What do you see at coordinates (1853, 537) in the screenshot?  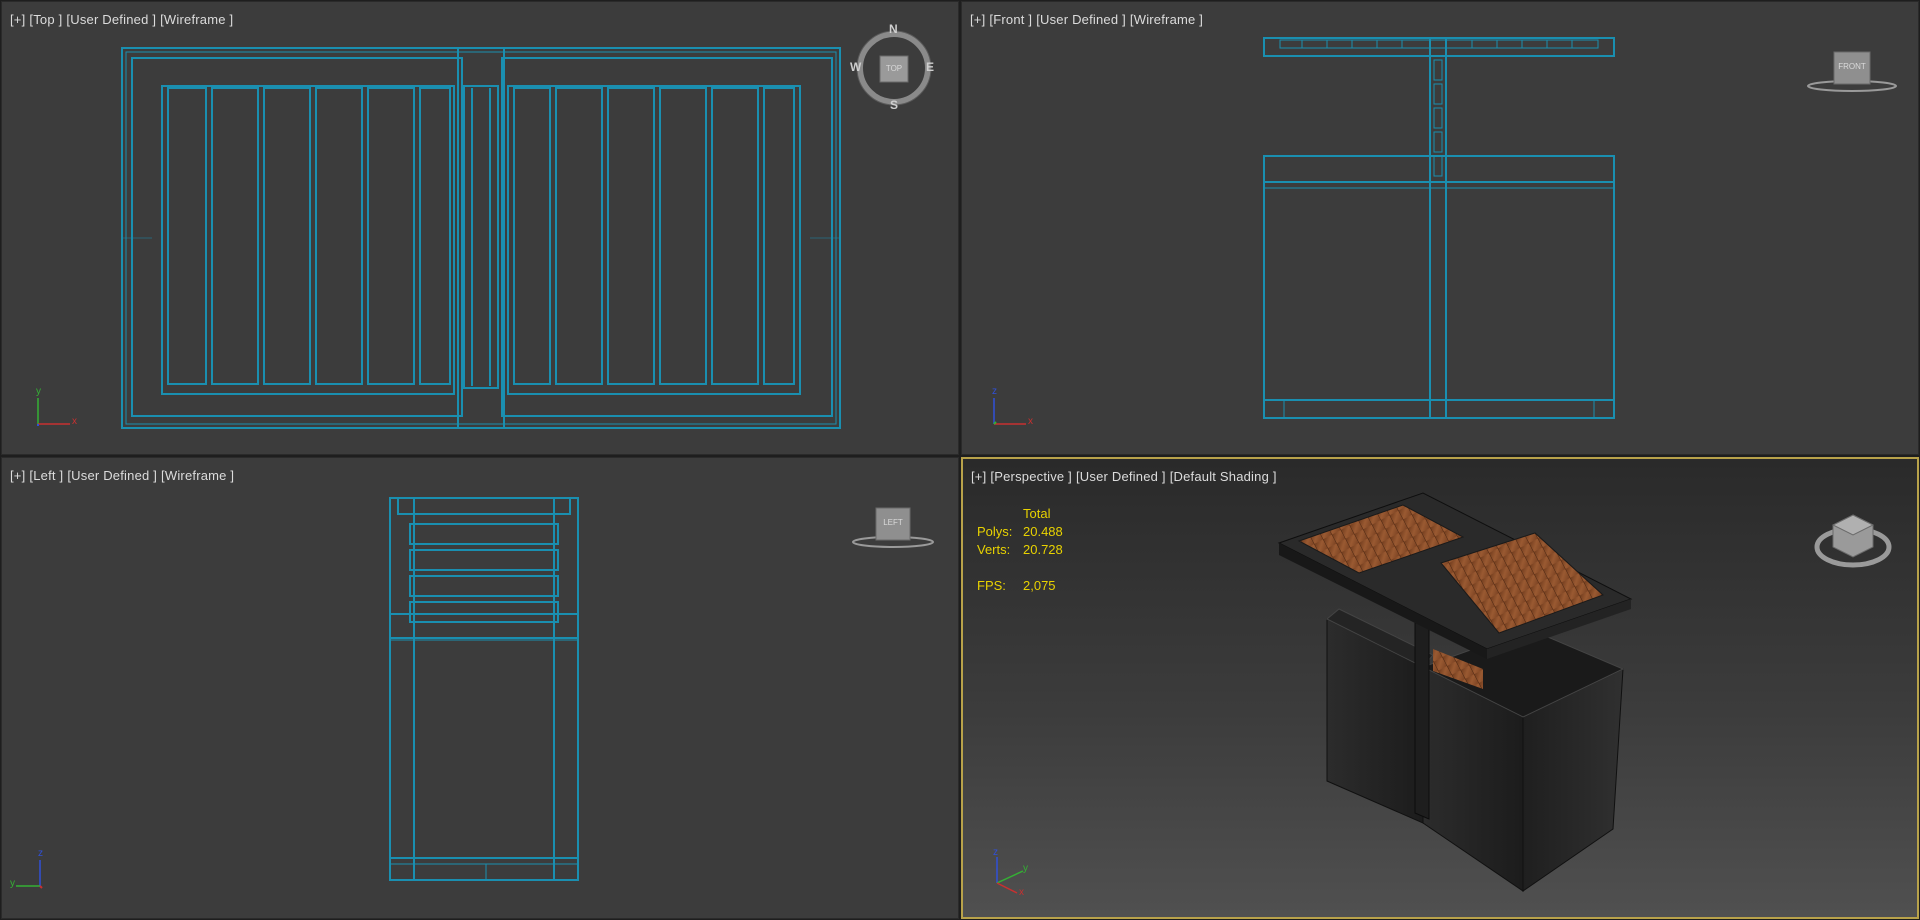 I see `viewcube-icon` at bounding box center [1853, 537].